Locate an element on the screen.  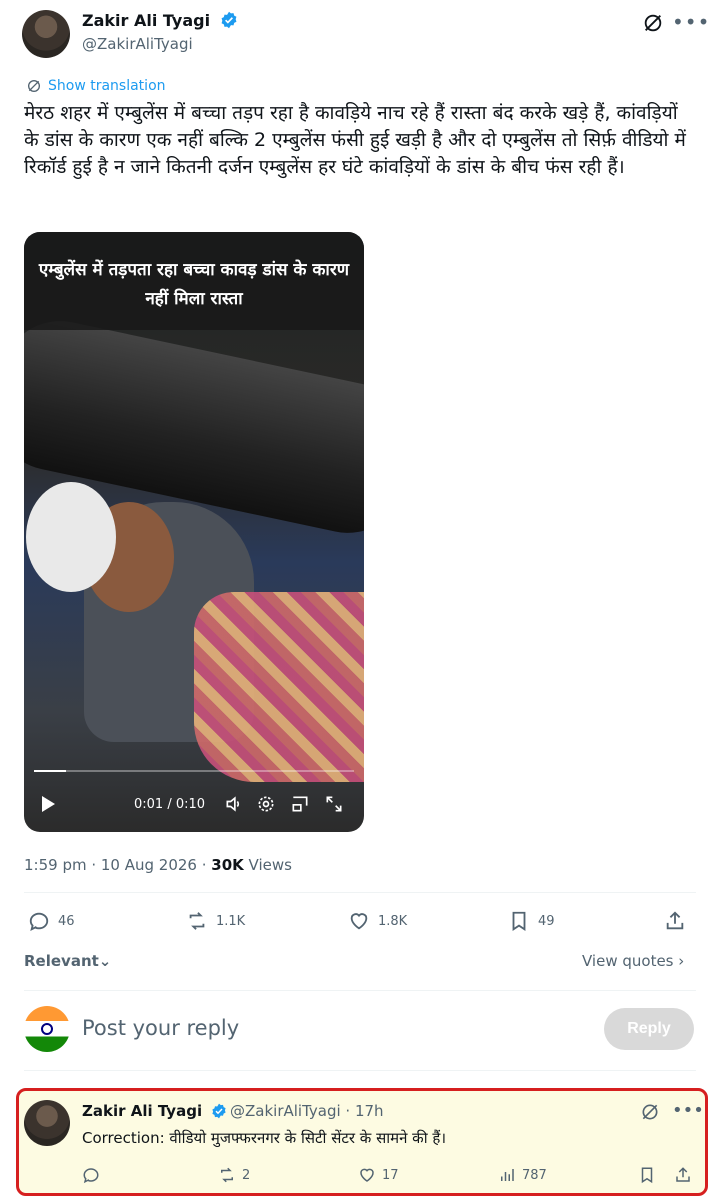
like-action: 1.8K is located at coordinates (377, 921).